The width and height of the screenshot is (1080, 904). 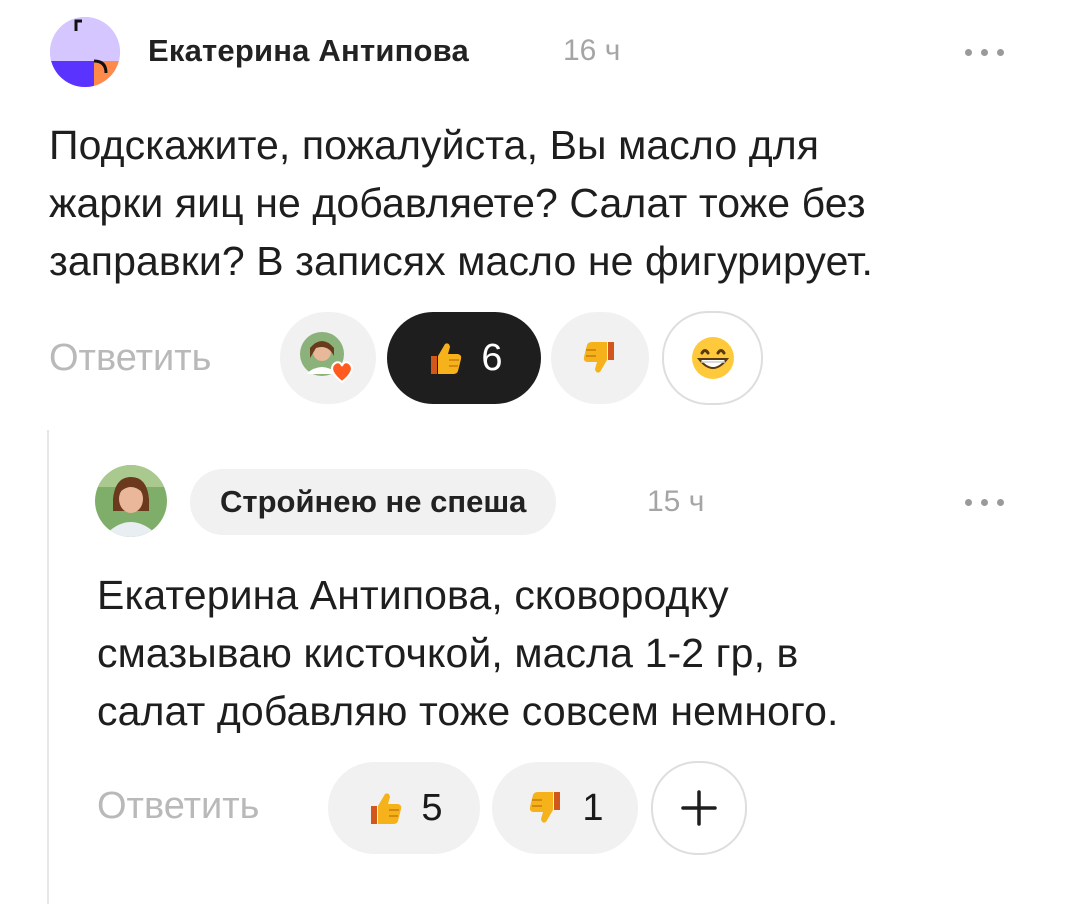 I want to click on reply-text-line: Екатерина Антипова, сковородку, so click(x=413, y=595).